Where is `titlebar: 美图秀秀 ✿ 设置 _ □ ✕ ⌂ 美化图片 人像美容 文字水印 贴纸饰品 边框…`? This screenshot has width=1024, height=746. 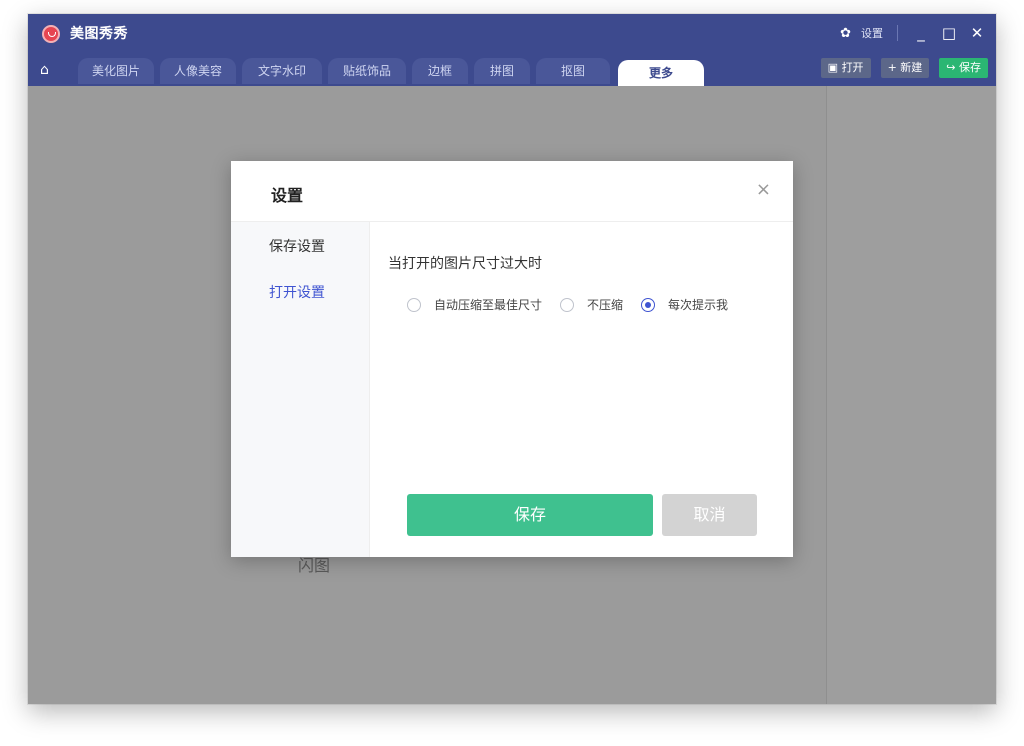 titlebar: 美图秀秀 ✿ 设置 _ □ ✕ ⌂ 美化图片 人像美容 文字水印 贴纸饰品 边框… is located at coordinates (512, 50).